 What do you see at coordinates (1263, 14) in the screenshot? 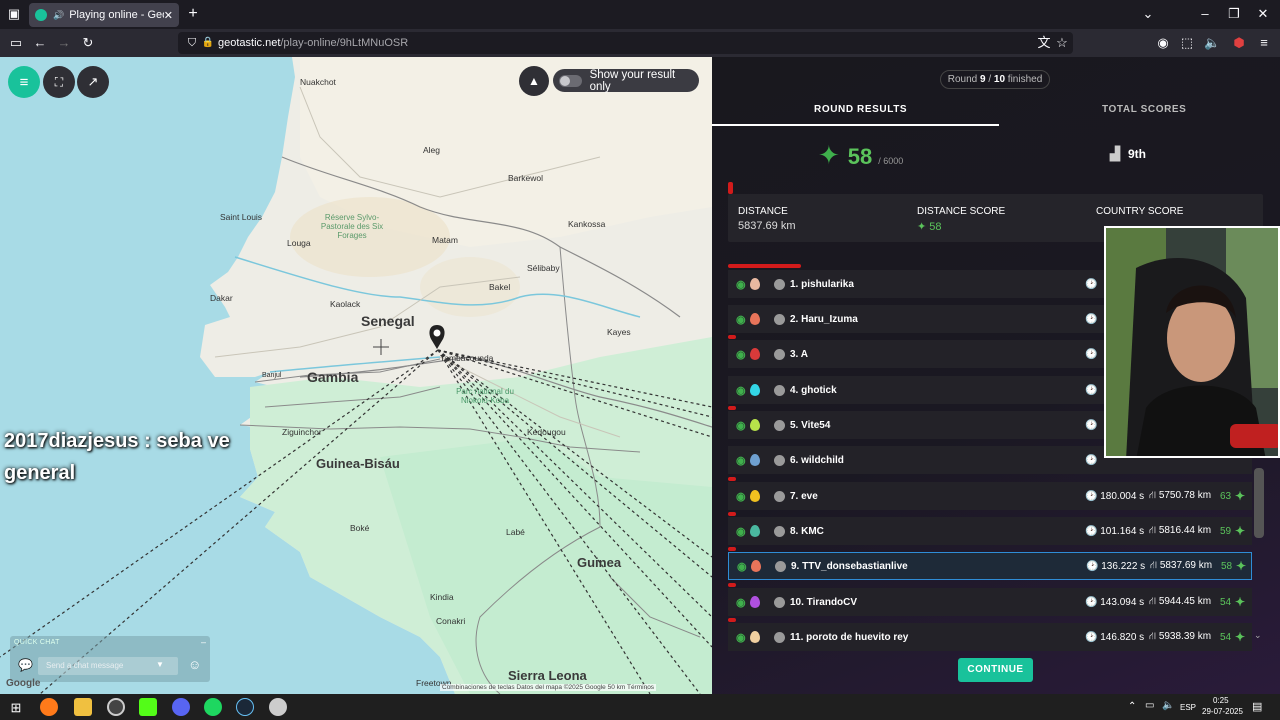
I see `window-close-icon: ✕` at bounding box center [1263, 14].